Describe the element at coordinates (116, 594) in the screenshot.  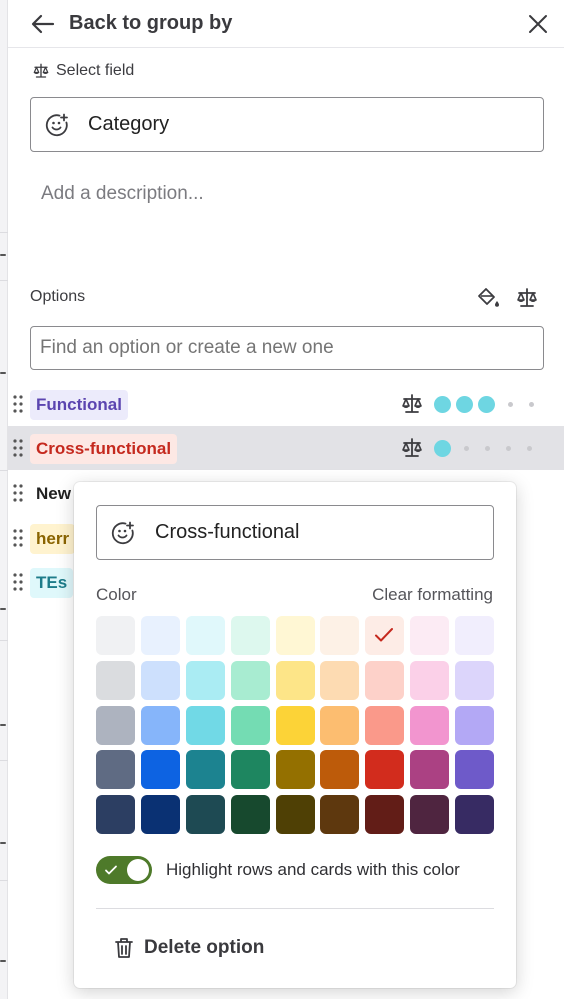
I see `color-heading: Color` at that location.